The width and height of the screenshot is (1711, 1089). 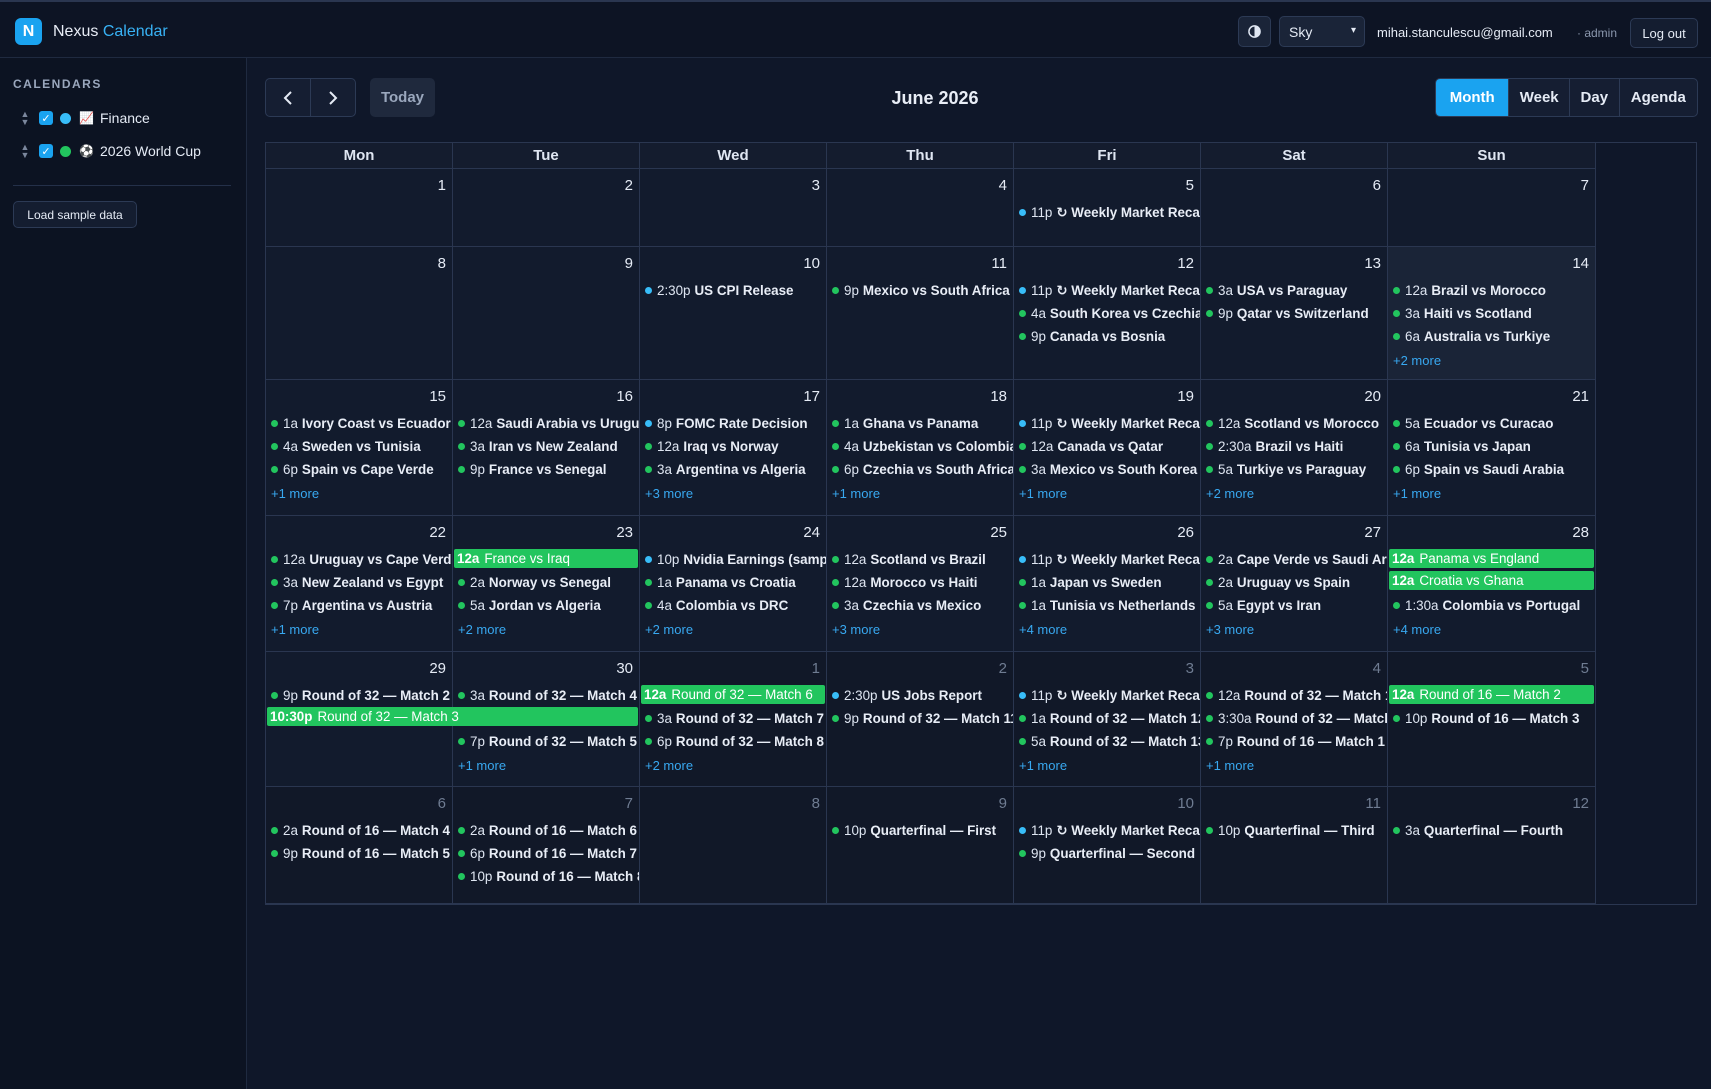 I want to click on day-number: 13, so click(x=1372, y=263).